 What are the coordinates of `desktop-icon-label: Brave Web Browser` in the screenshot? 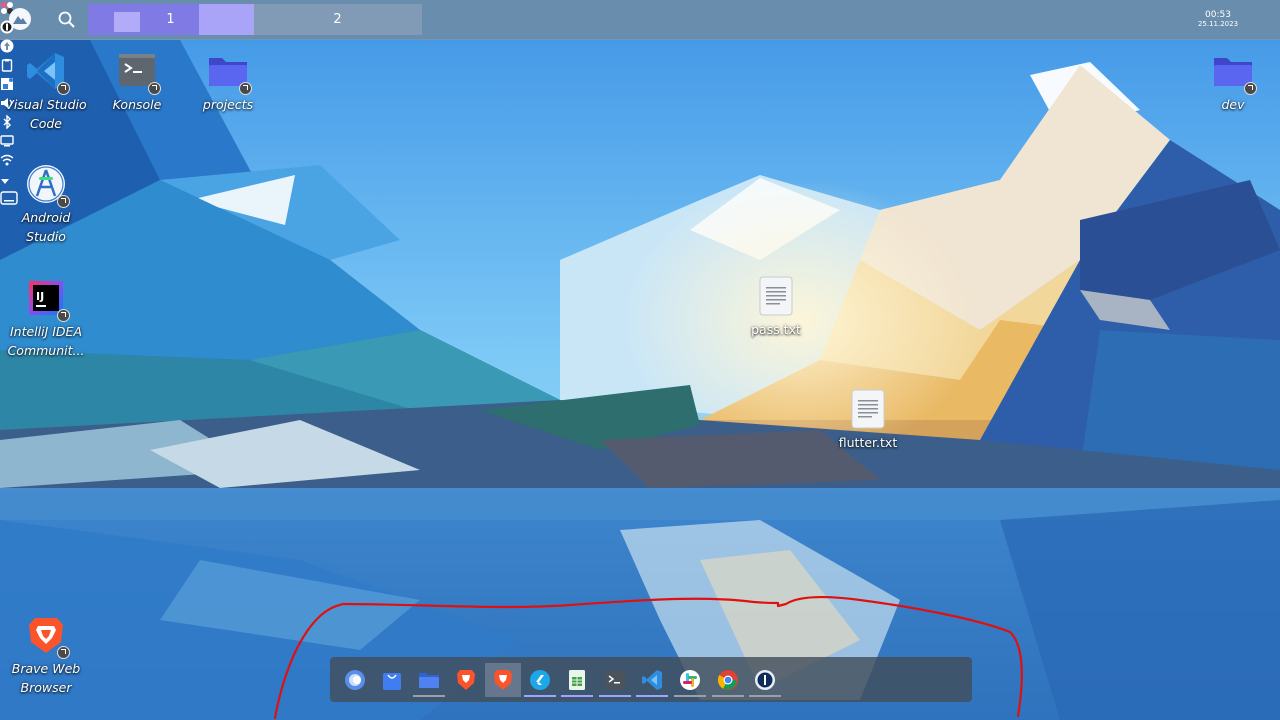 It's located at (46, 678).